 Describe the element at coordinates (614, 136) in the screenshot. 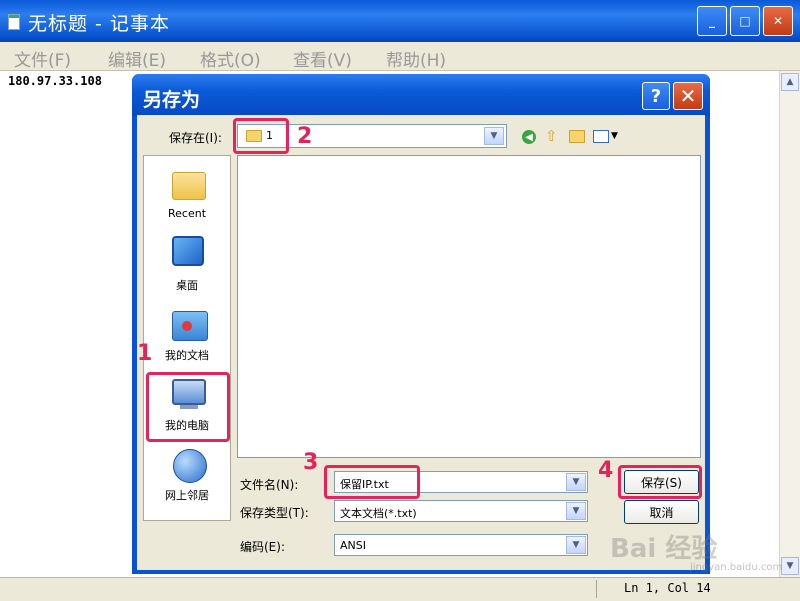

I see `view-dropdown-icon: ▼` at that location.